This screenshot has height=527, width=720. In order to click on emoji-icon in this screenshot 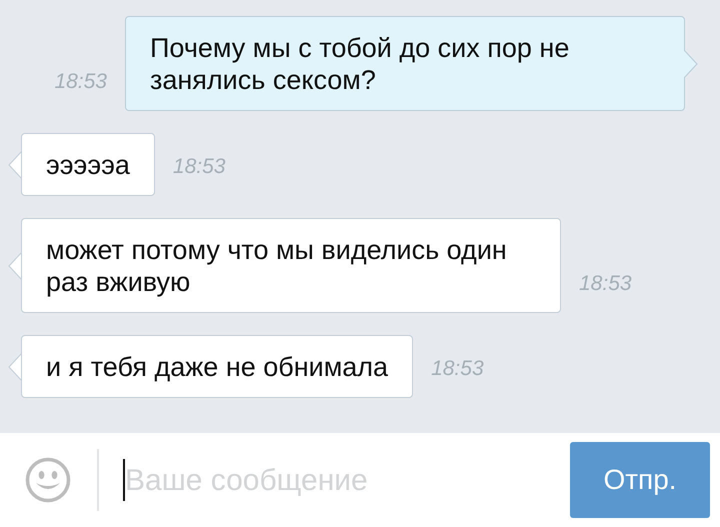, I will do `click(48, 480)`.